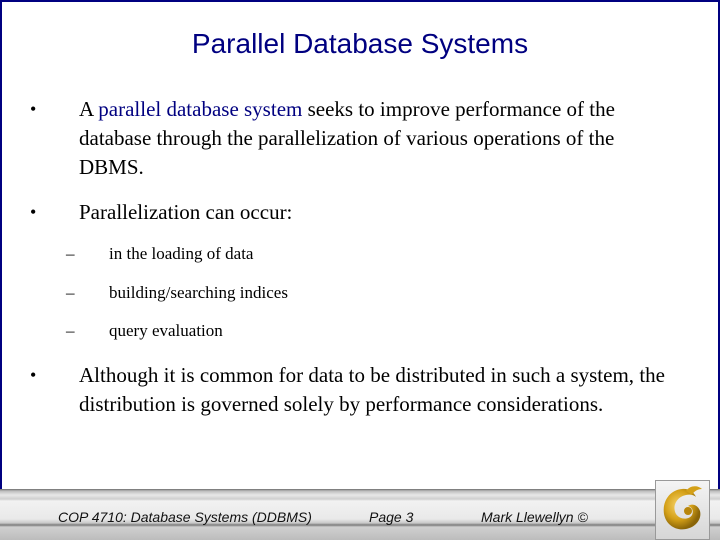 This screenshot has height=544, width=720. Describe the element at coordinates (198, 292) in the screenshot. I see `sub-item-text: building/searching indices` at that location.